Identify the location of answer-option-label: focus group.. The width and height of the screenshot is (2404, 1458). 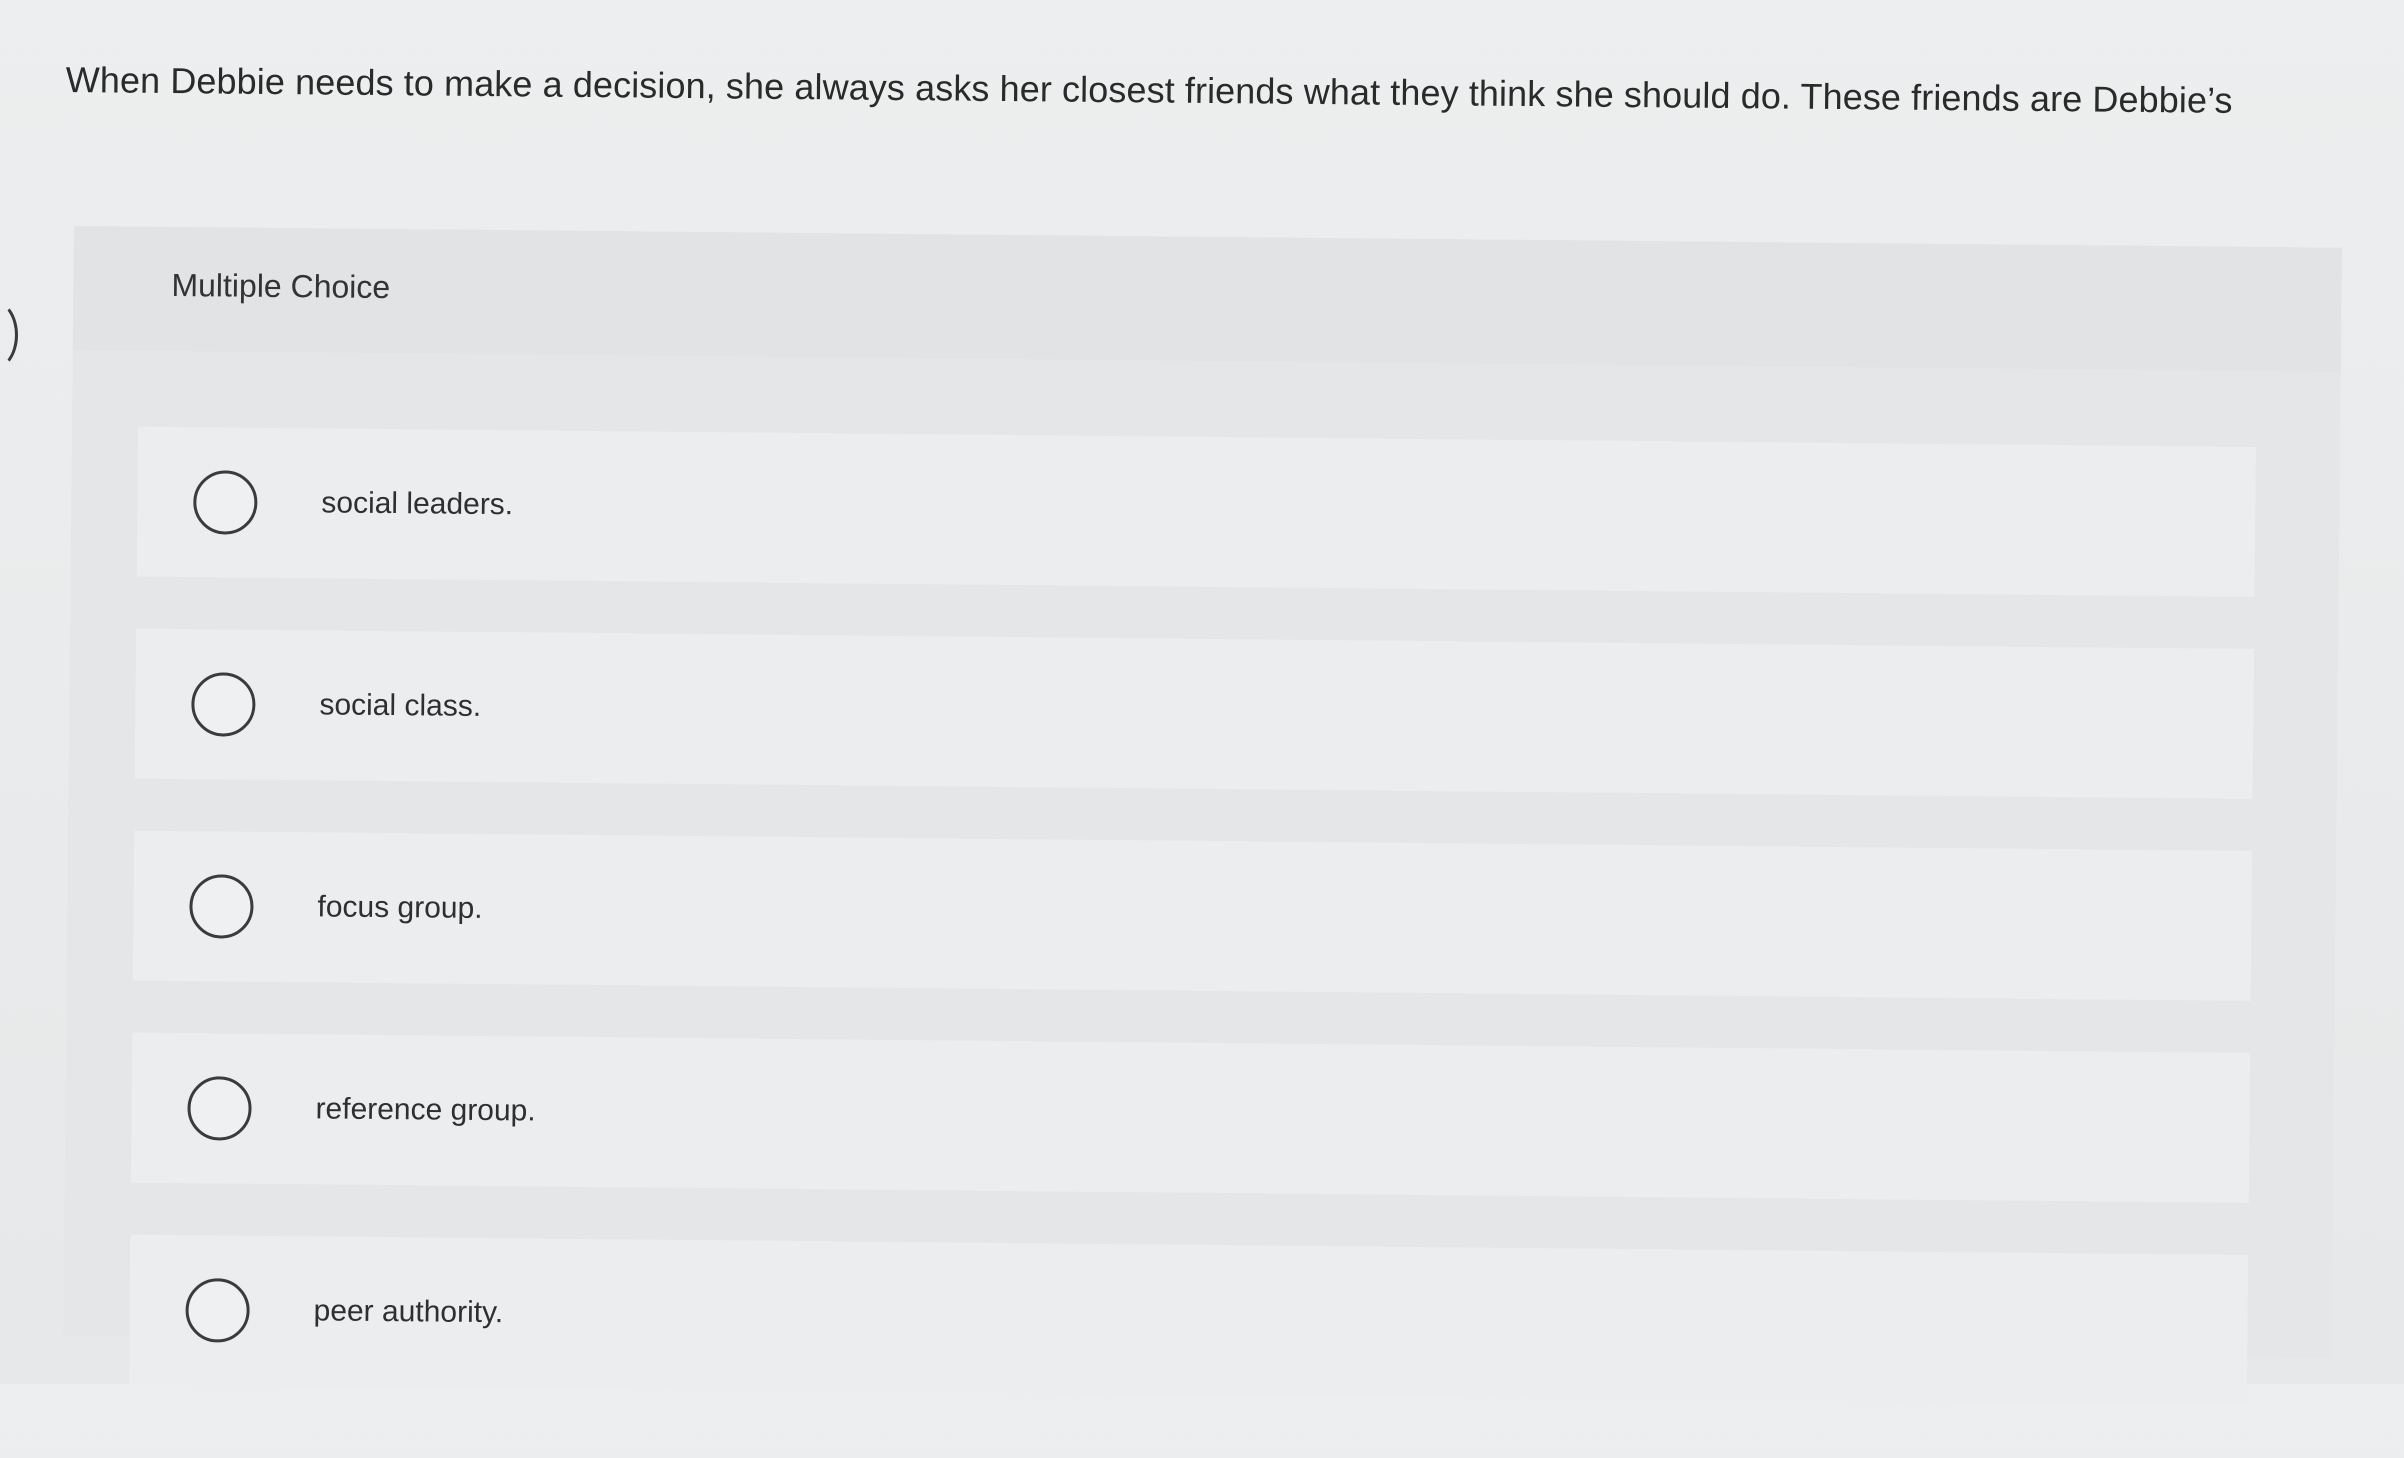
(400, 907).